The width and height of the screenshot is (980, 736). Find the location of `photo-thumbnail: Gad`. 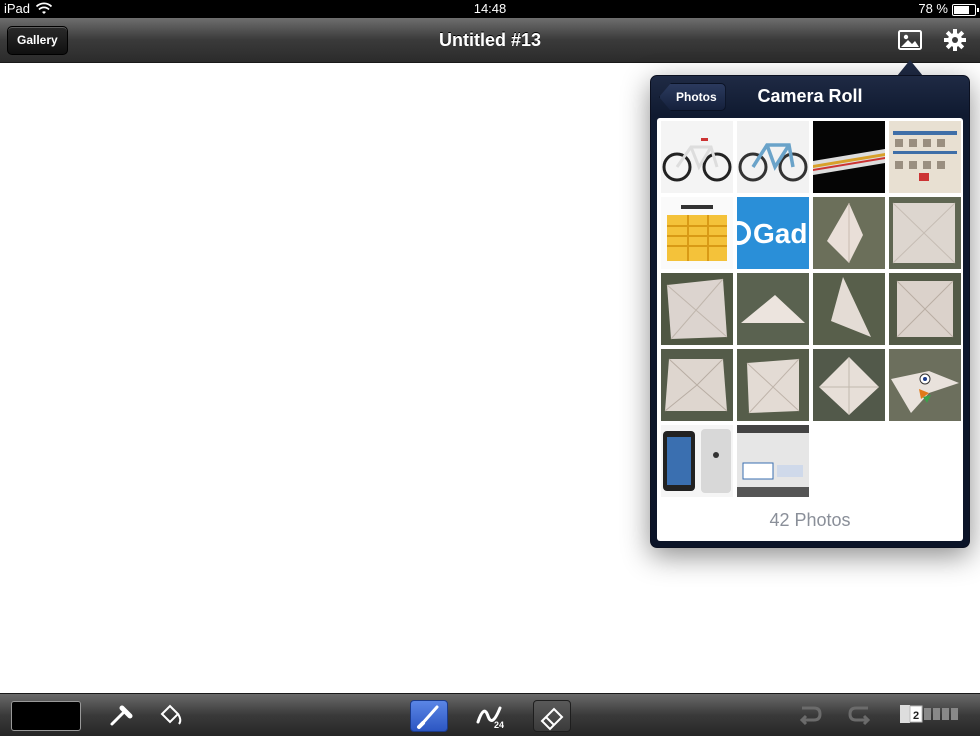

photo-thumbnail: Gad is located at coordinates (773, 233).